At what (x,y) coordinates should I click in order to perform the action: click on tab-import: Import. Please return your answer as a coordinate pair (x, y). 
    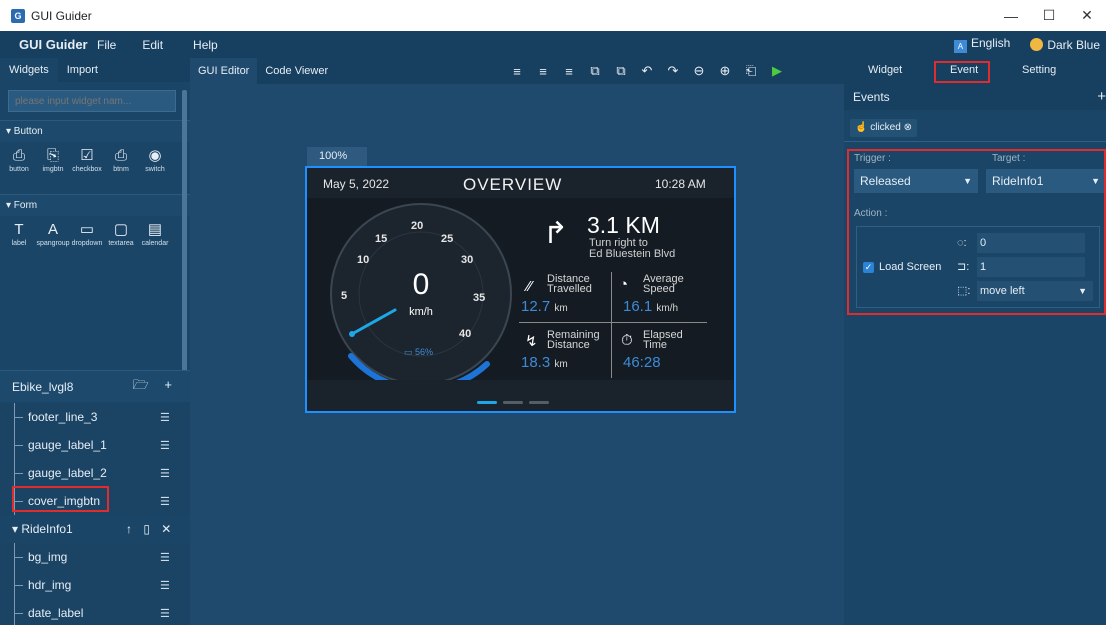
    Looking at the image, I should click on (82, 70).